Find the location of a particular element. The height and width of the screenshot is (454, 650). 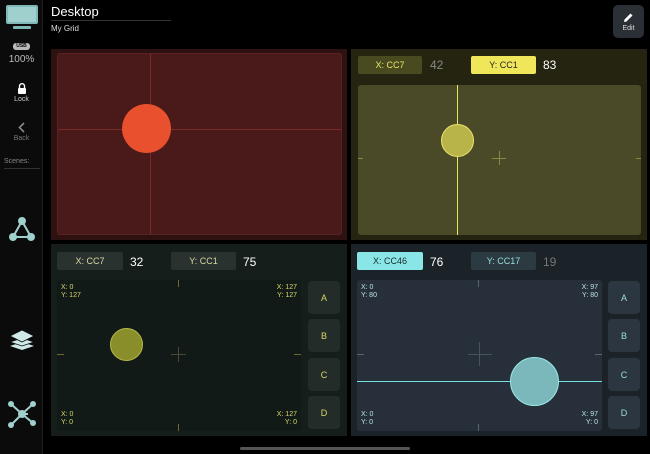

desktop-monitor-icon is located at coordinates (21, 17).